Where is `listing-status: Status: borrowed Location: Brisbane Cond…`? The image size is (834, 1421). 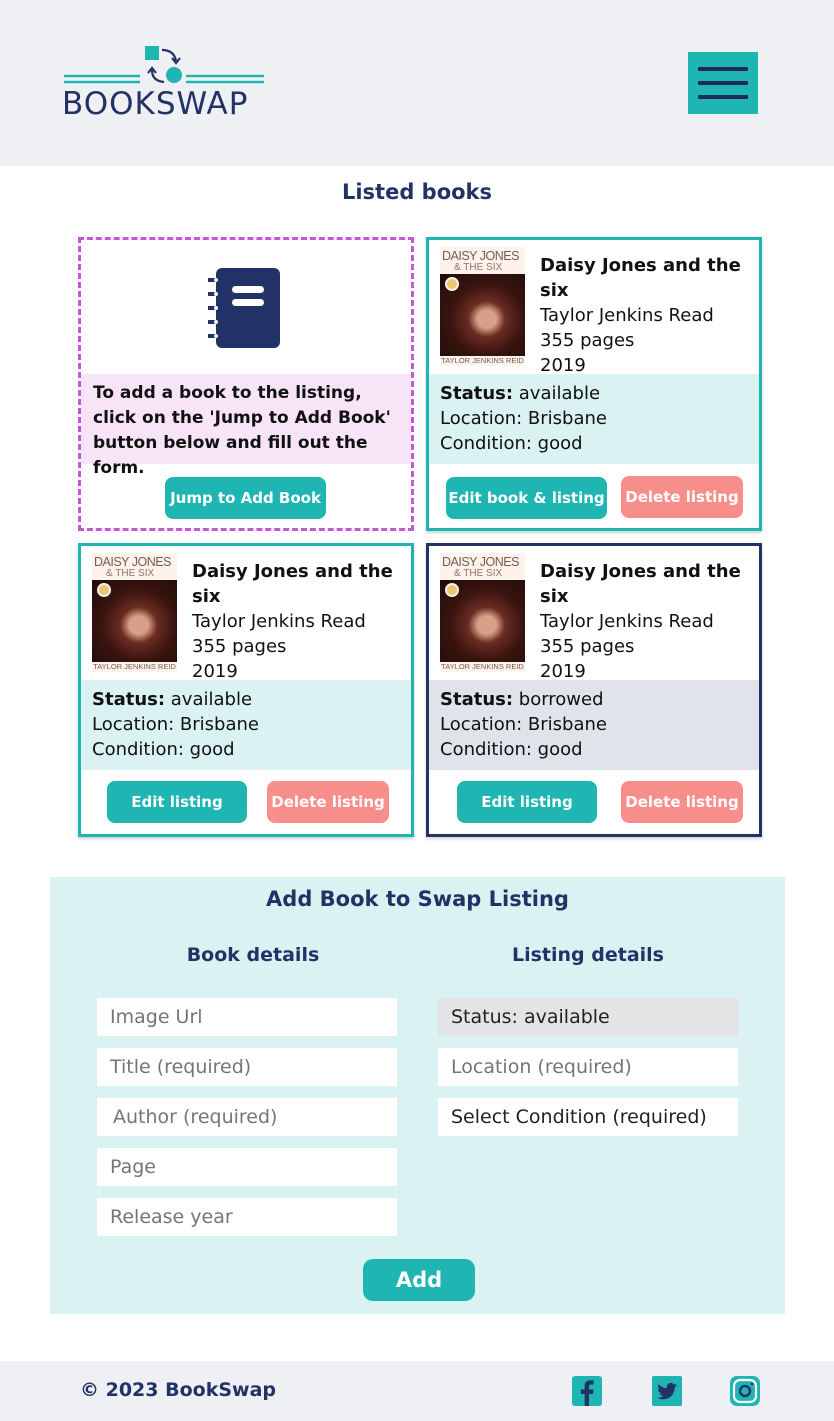 listing-status: Status: borrowed Location: Brisbane Cond… is located at coordinates (594, 725).